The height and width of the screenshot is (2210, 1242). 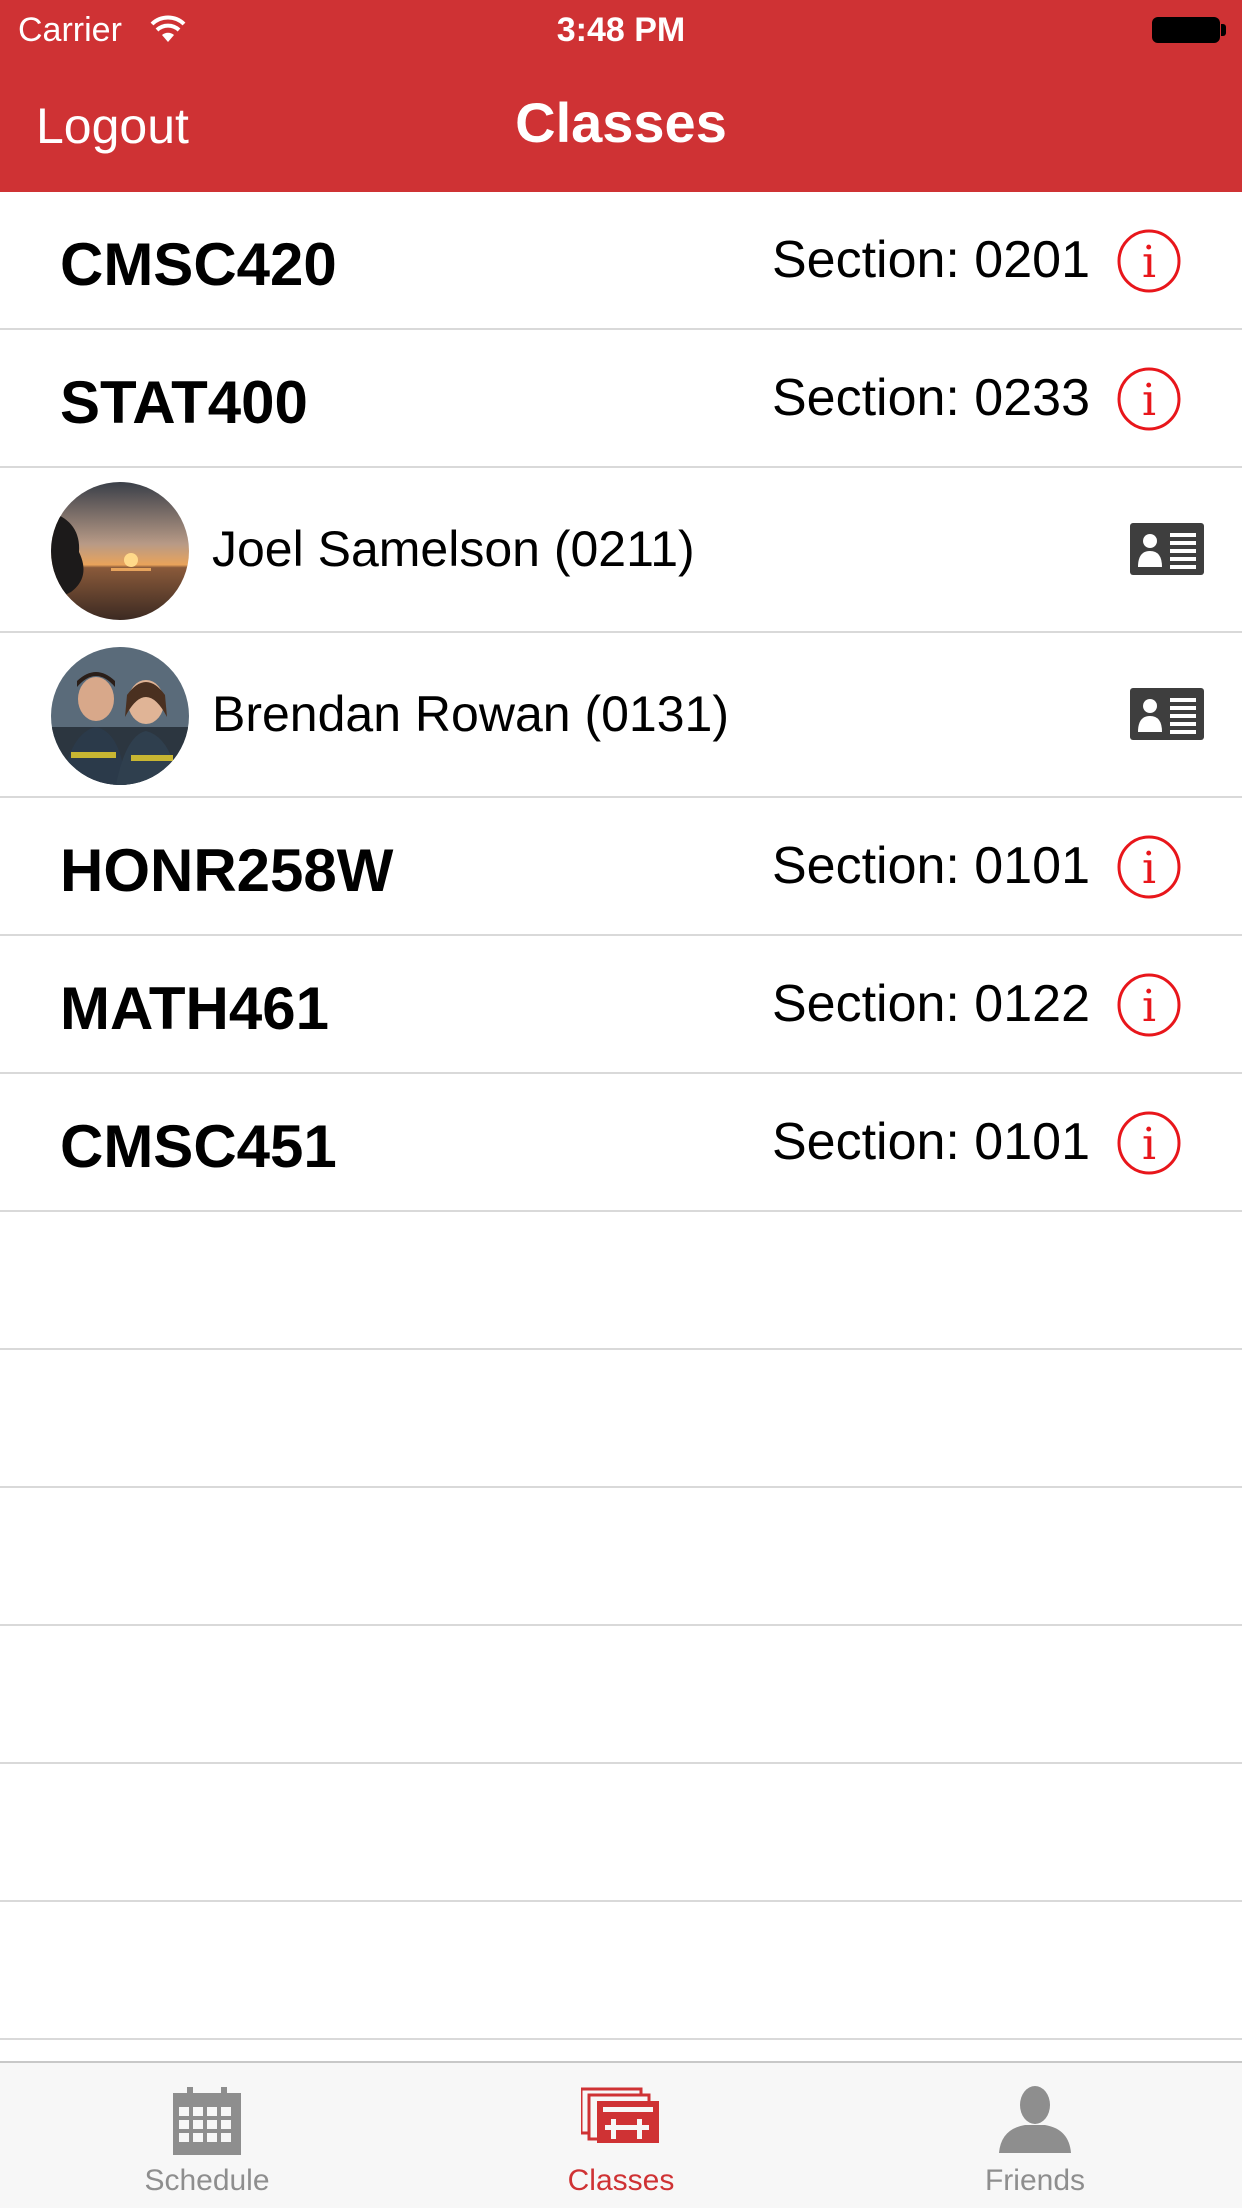 I want to click on friend-name: Brendan Rowan (0131), so click(x=470, y=714).